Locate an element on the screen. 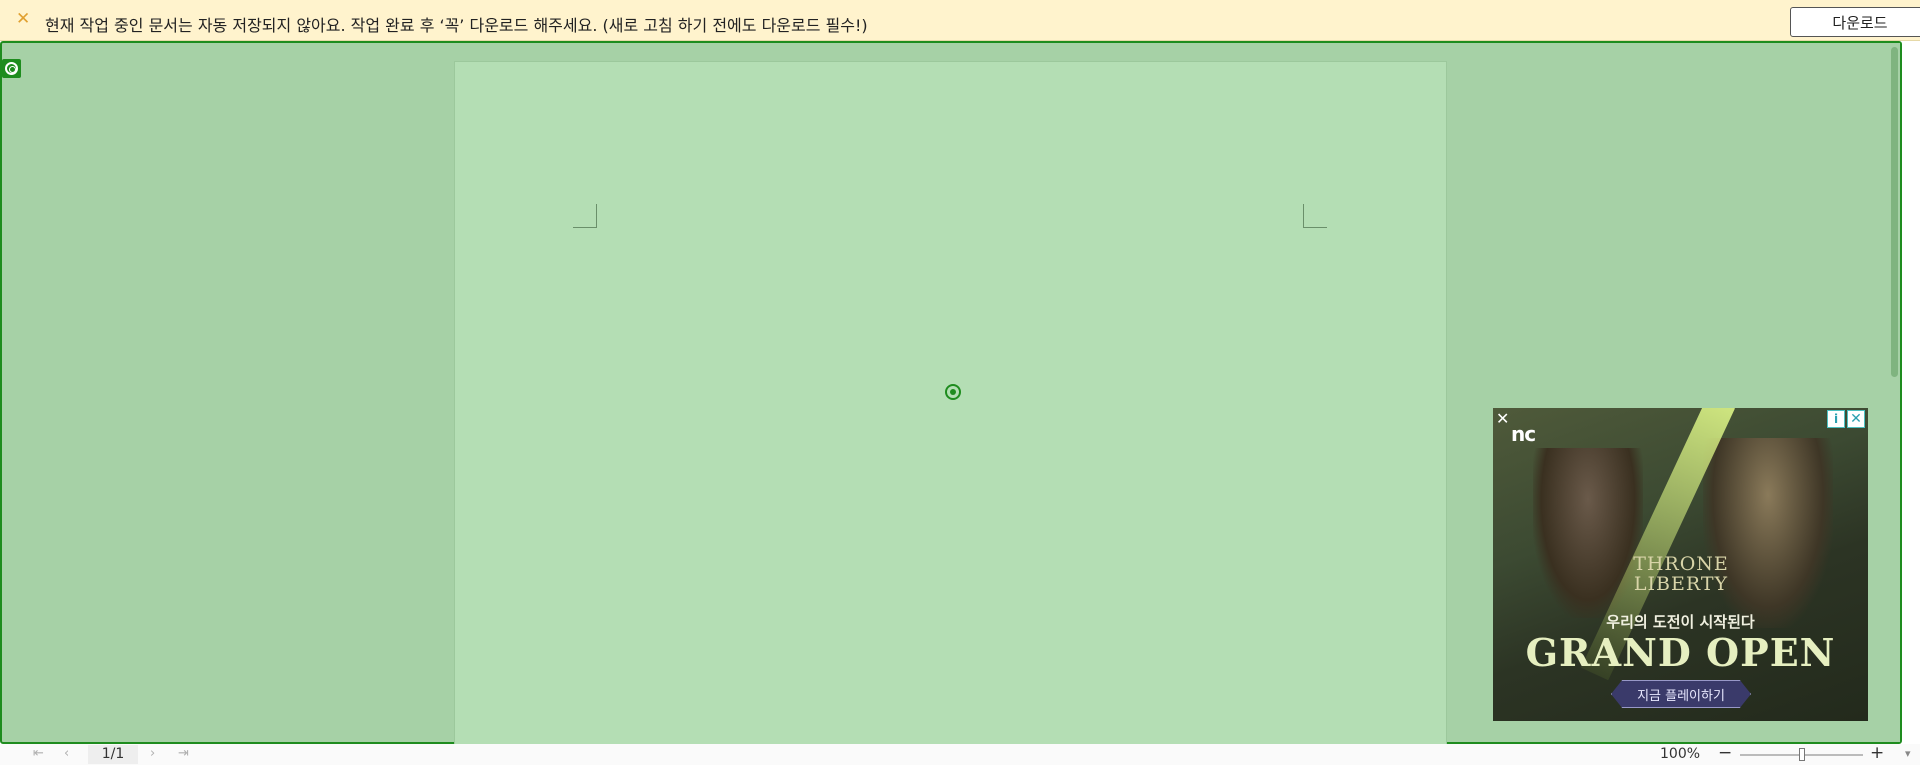  zoom-slider-handle is located at coordinates (1801, 754).